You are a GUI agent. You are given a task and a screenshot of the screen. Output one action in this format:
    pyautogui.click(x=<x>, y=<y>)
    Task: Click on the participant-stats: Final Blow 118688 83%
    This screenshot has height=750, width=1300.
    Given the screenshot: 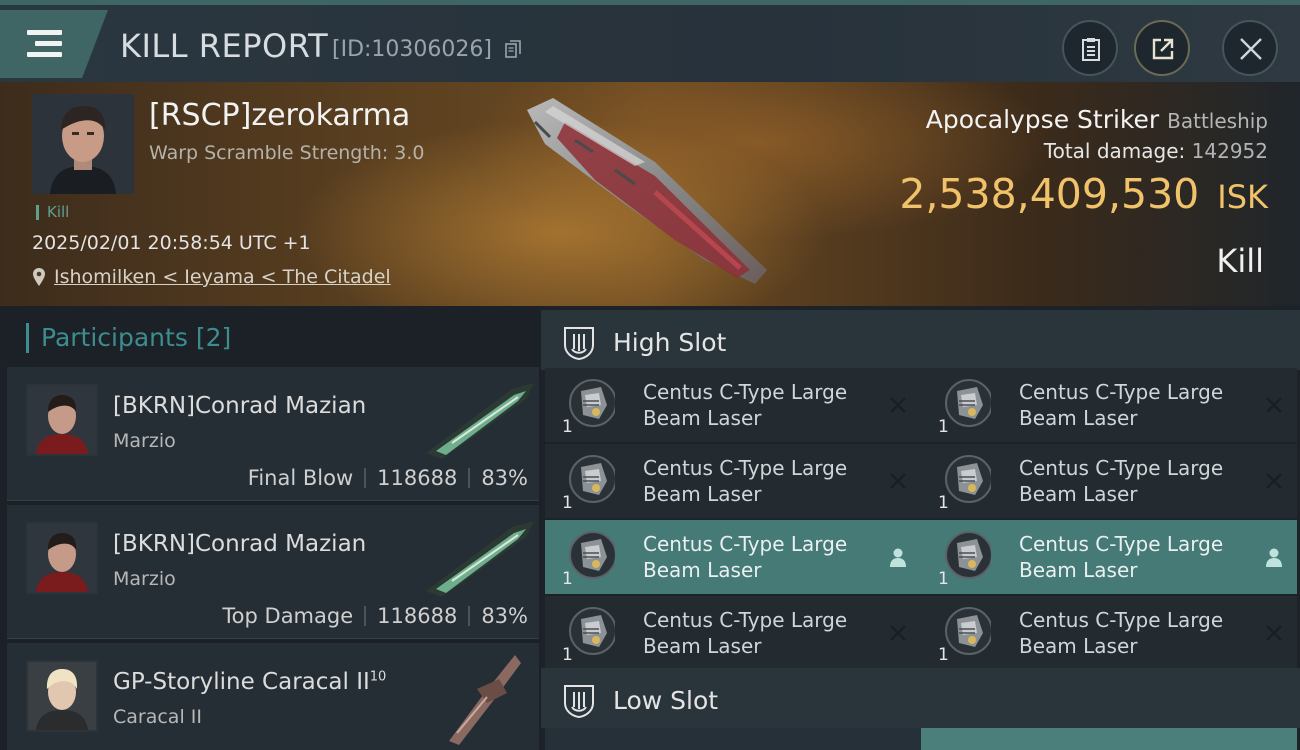 What is the action you would take?
    pyautogui.click(x=388, y=478)
    